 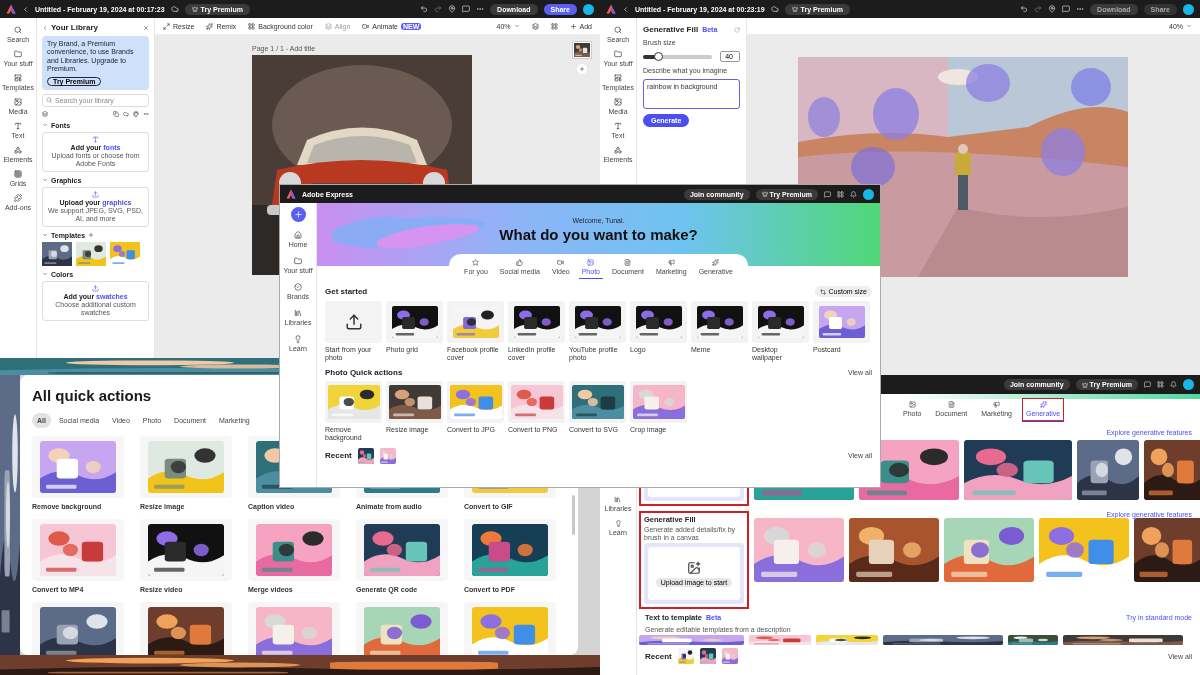 What do you see at coordinates (45, 113) in the screenshot?
I see `filter-icon` at bounding box center [45, 113].